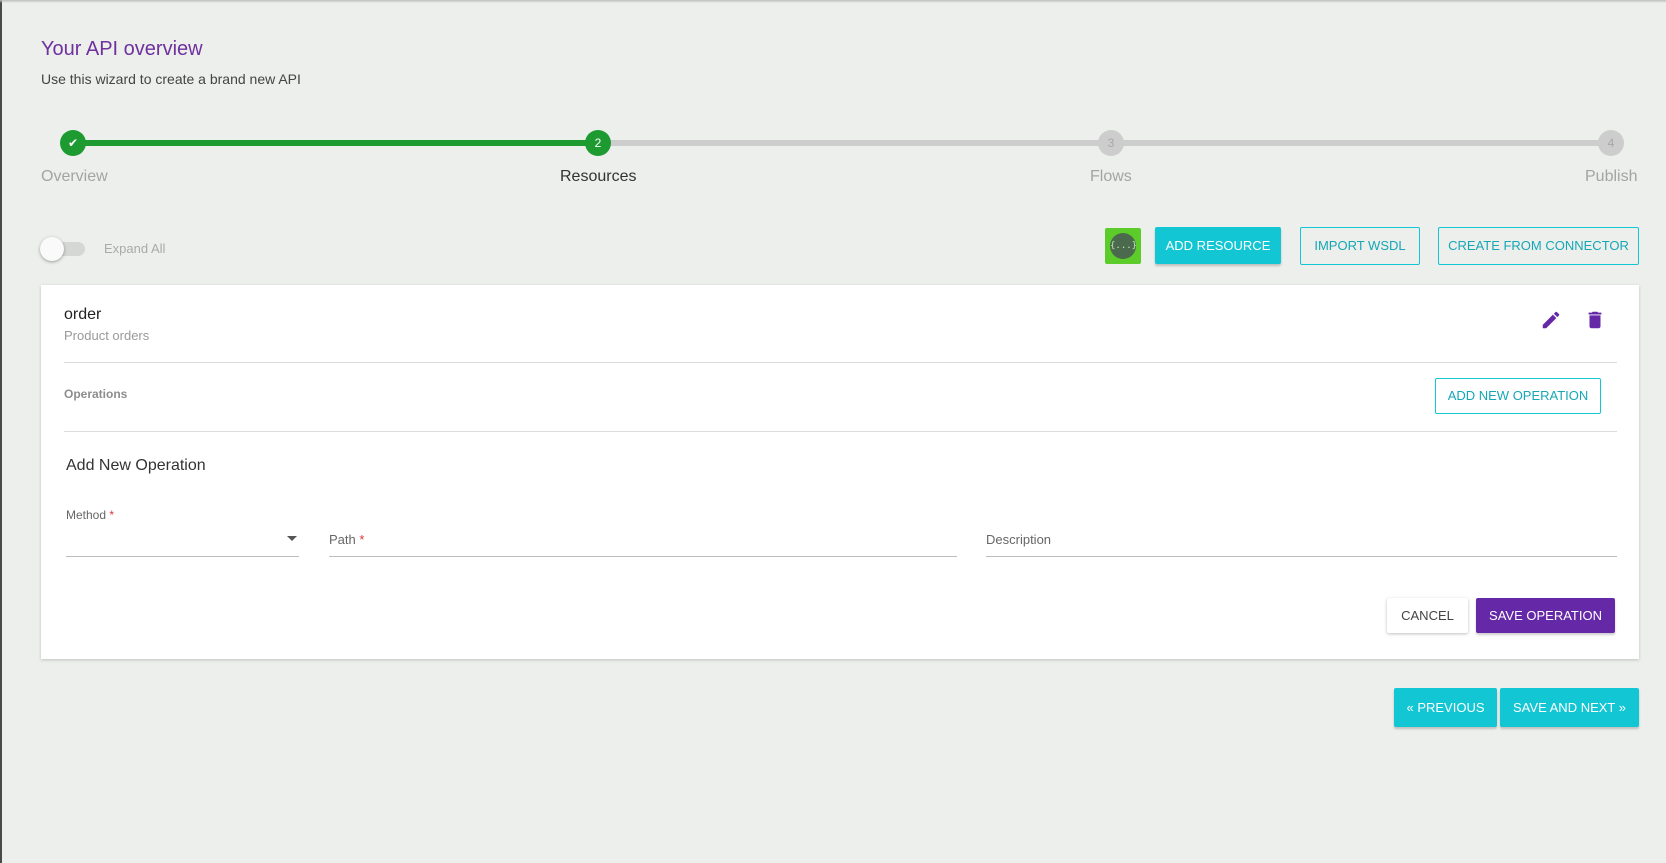 Image resolution: width=1666 pixels, height=863 pixels. I want to click on step-publish-marker: 4, so click(1611, 143).